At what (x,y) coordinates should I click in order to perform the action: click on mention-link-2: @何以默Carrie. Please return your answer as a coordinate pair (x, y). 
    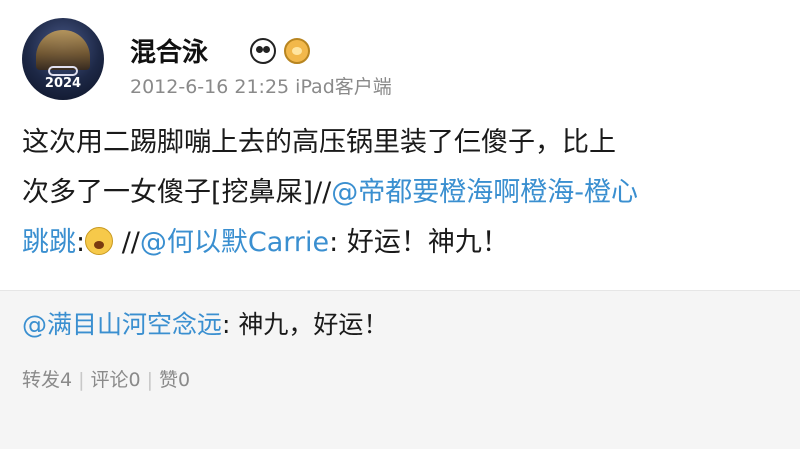
    Looking at the image, I should click on (234, 242).